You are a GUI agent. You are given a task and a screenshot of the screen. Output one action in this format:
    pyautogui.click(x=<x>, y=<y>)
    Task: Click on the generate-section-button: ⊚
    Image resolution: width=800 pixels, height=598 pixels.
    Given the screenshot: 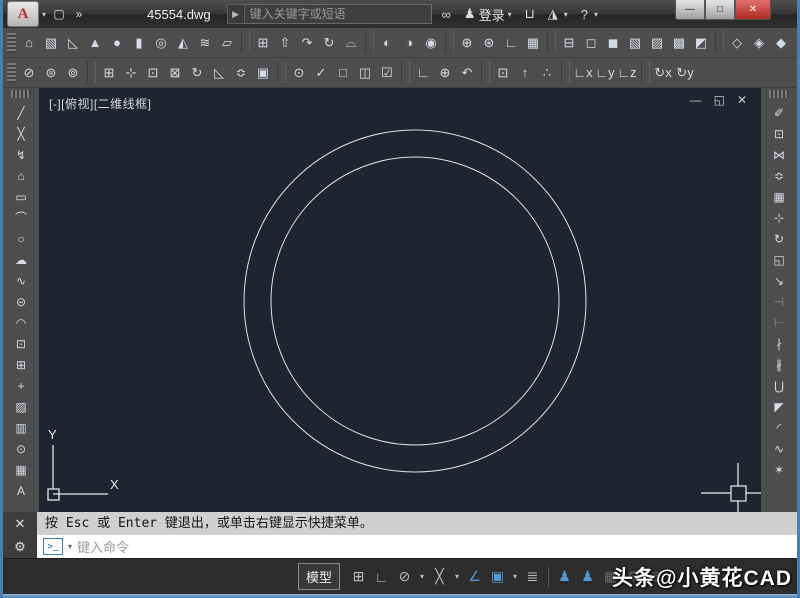 What is the action you would take?
    pyautogui.click(x=73, y=73)
    